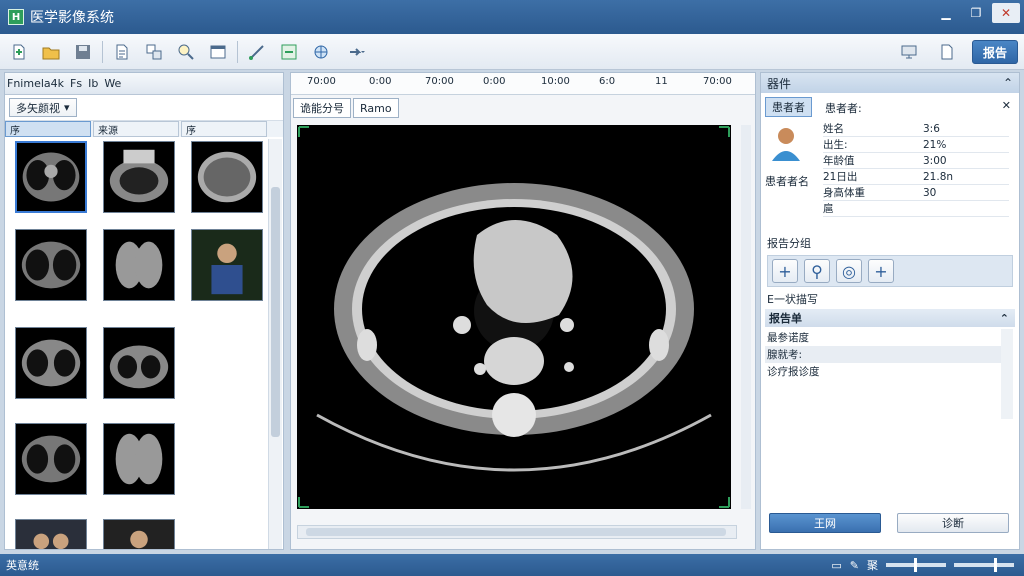 The height and width of the screenshot is (576, 1024). What do you see at coordinates (517, 532) in the screenshot?
I see `viewer-horizontal-scrollbar` at bounding box center [517, 532].